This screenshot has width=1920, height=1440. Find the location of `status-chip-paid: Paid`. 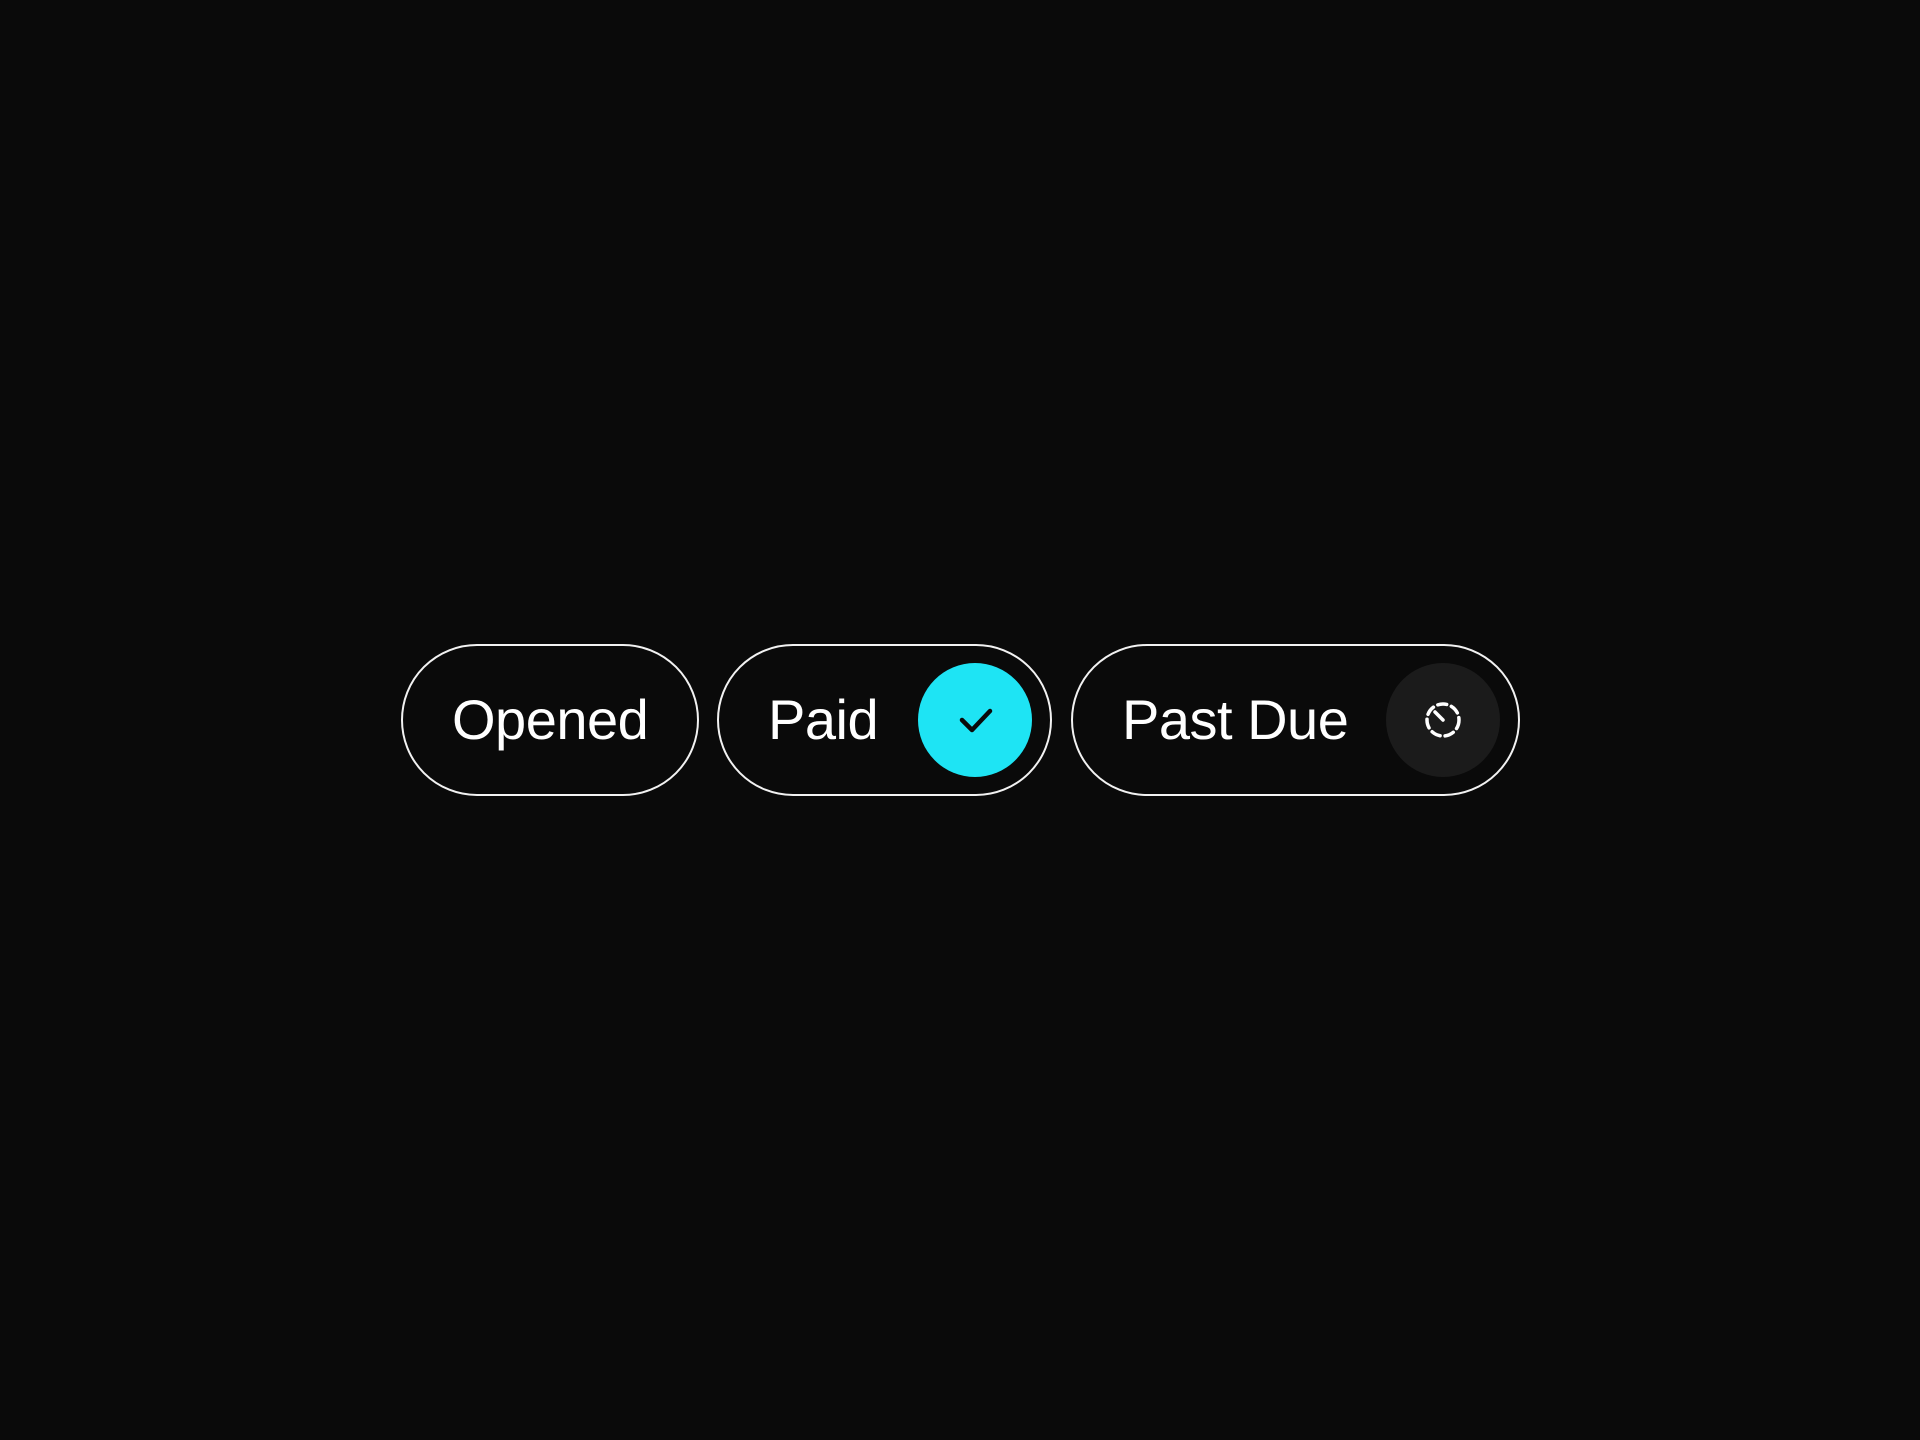

status-chip-paid: Paid is located at coordinates (884, 720).